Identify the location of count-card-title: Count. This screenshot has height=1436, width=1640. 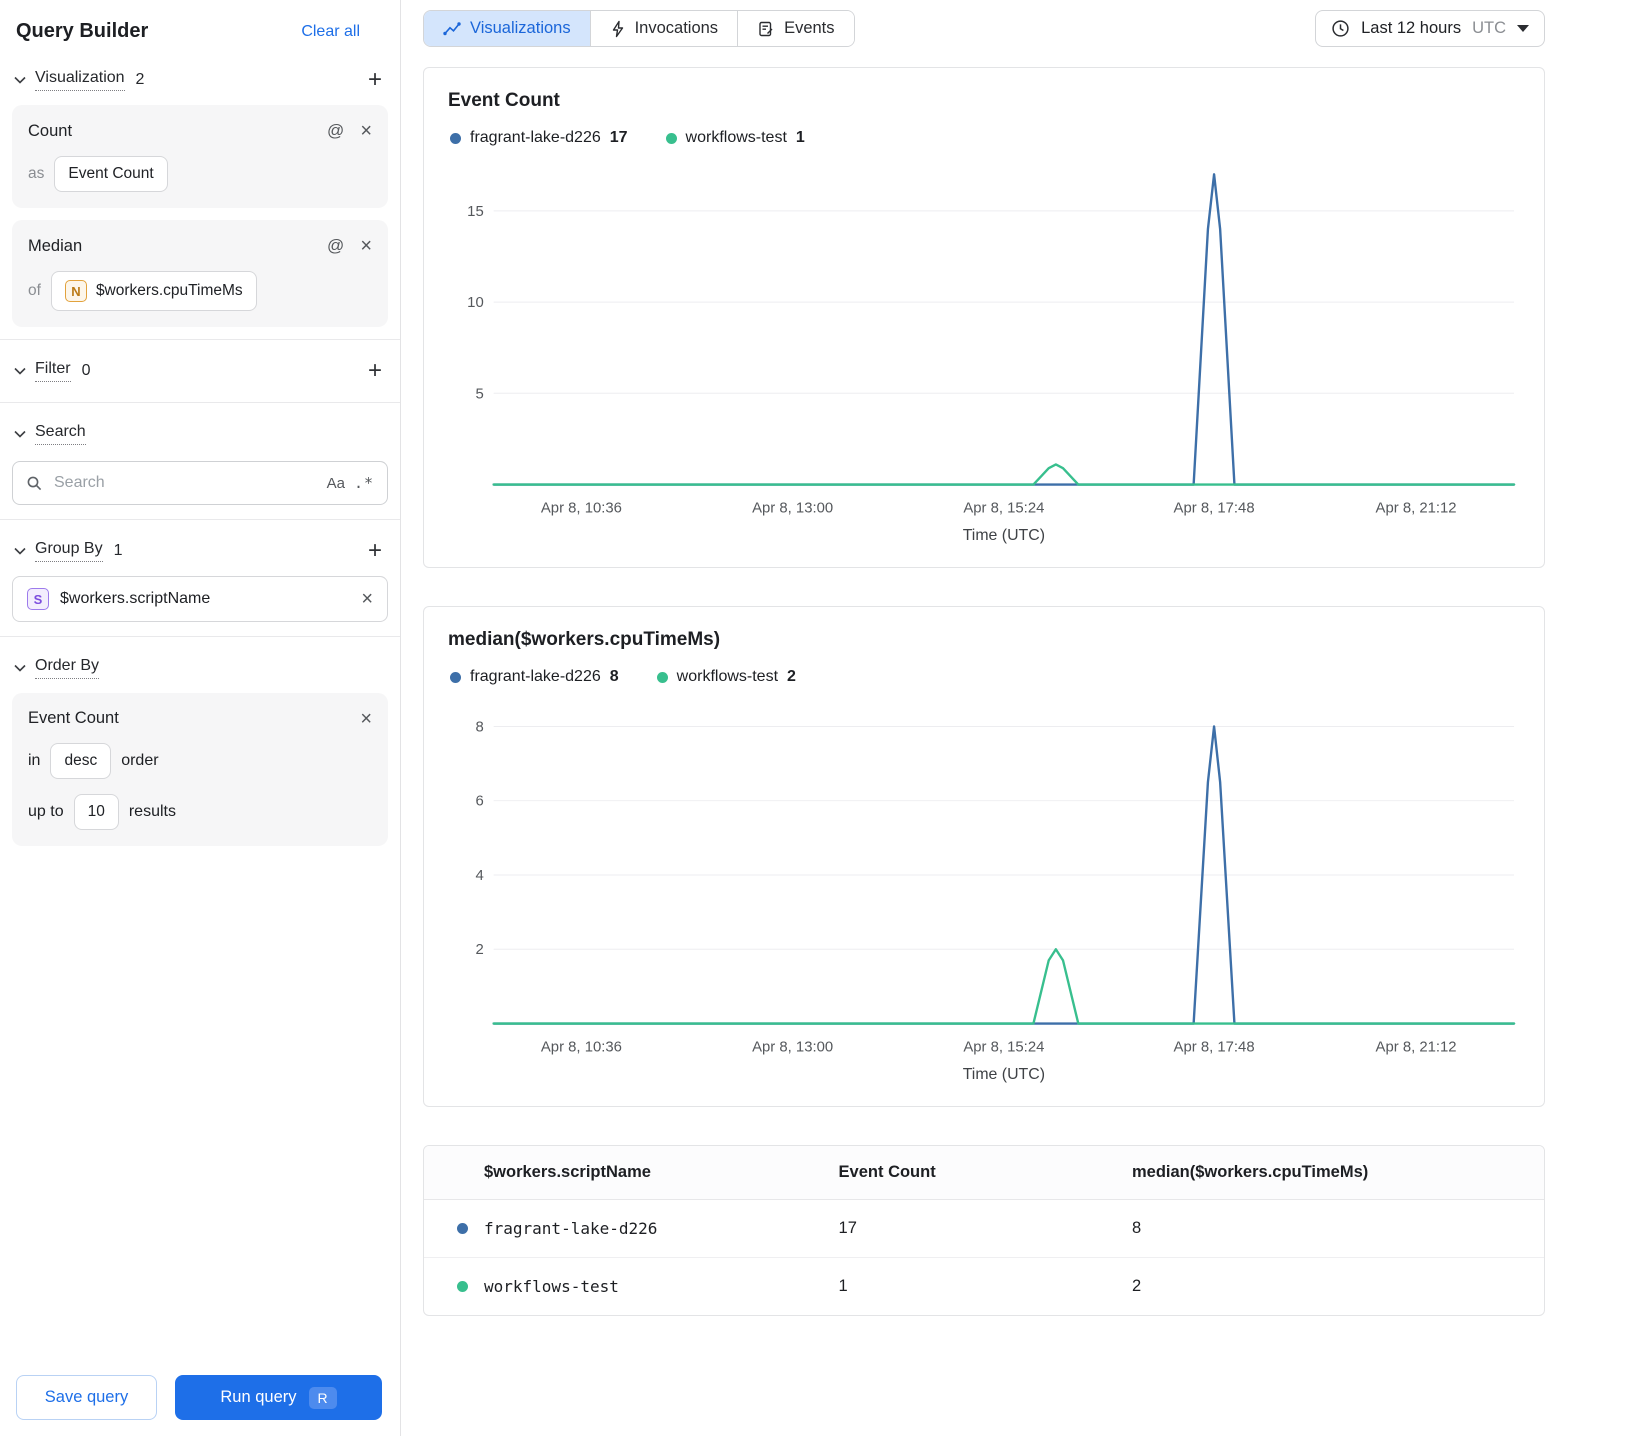
(50, 130).